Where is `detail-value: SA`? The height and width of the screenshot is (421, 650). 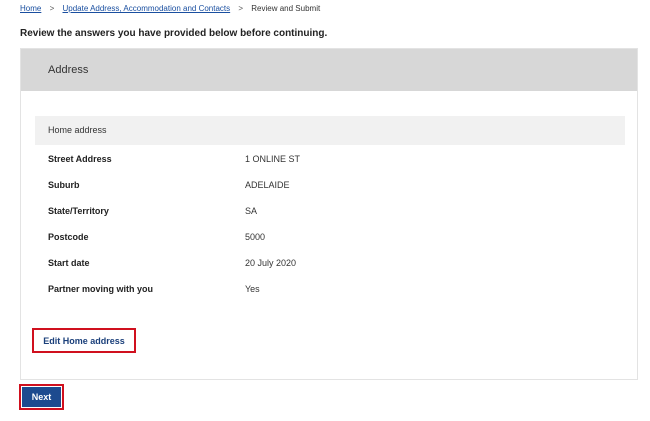
detail-value: SA is located at coordinates (251, 211).